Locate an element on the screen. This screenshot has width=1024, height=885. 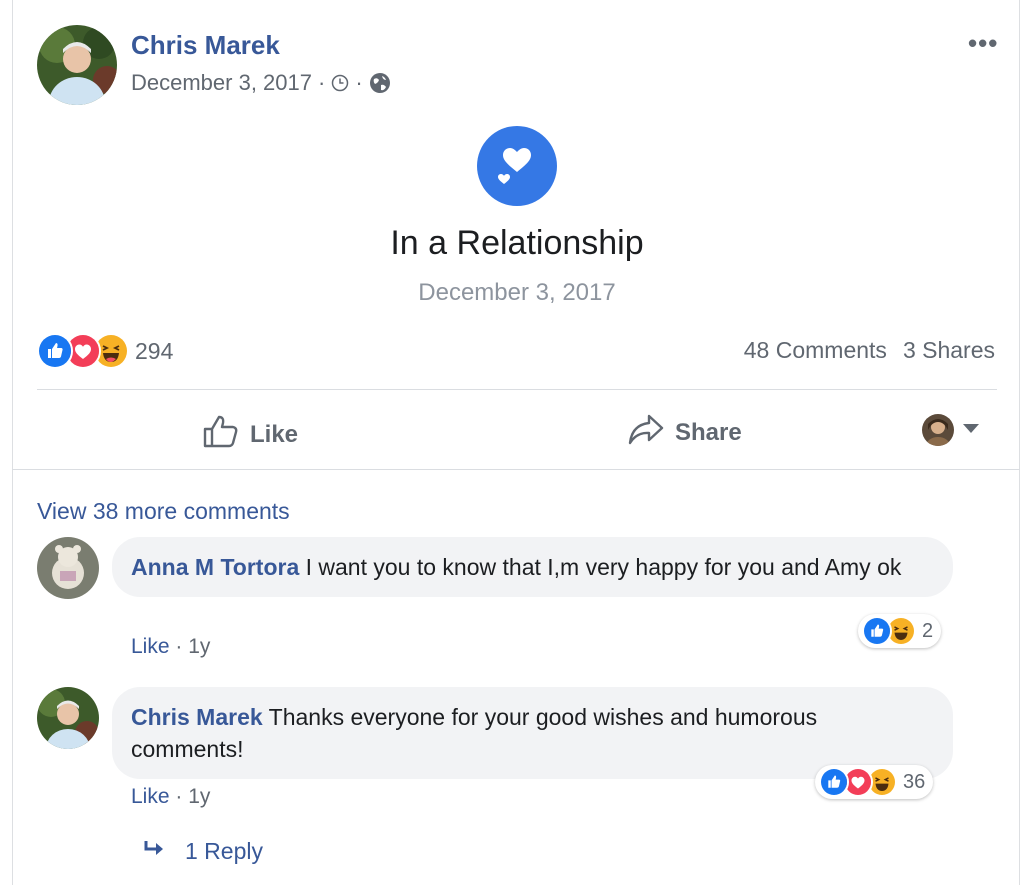
thumbs-up-icon is located at coordinates (221, 434).